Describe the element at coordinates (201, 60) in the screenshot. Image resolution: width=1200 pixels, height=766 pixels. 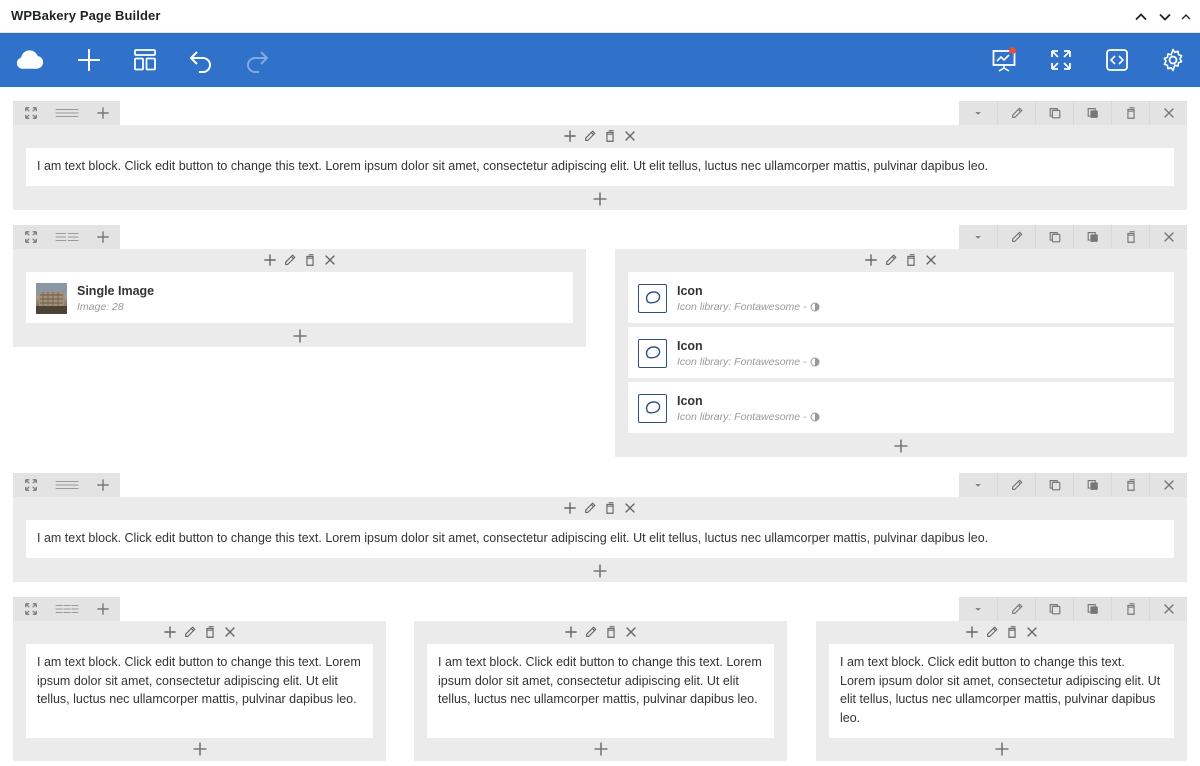
I see `undo-icon` at that location.